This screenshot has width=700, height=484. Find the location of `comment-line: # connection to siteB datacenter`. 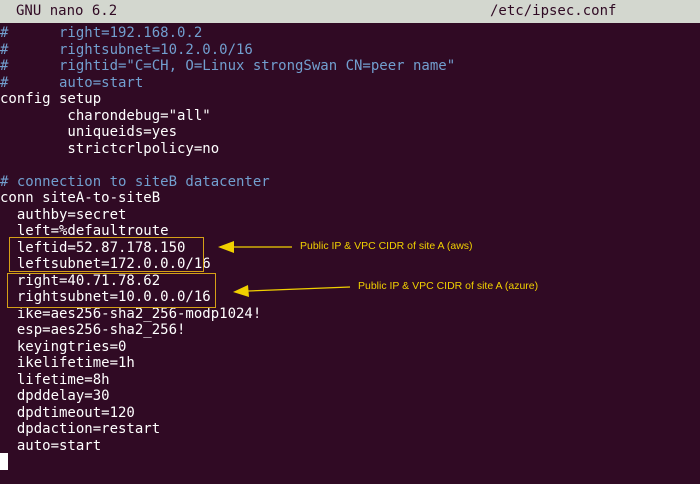

comment-line: # connection to siteB datacenter is located at coordinates (135, 181).